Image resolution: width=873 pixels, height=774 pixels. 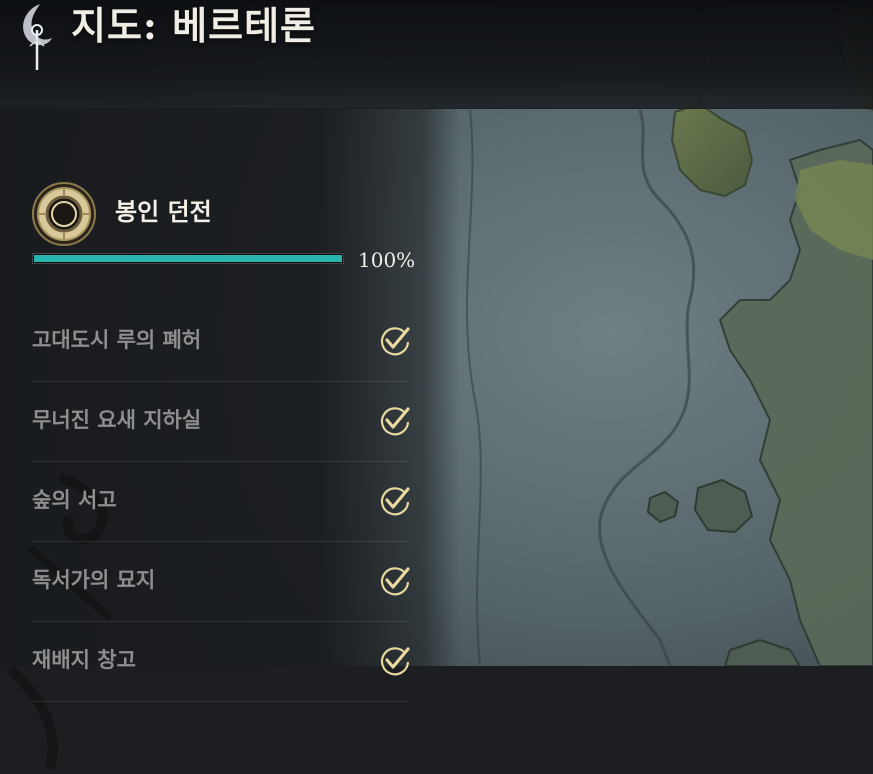 I want to click on progress-bar-fill, so click(x=188, y=258).